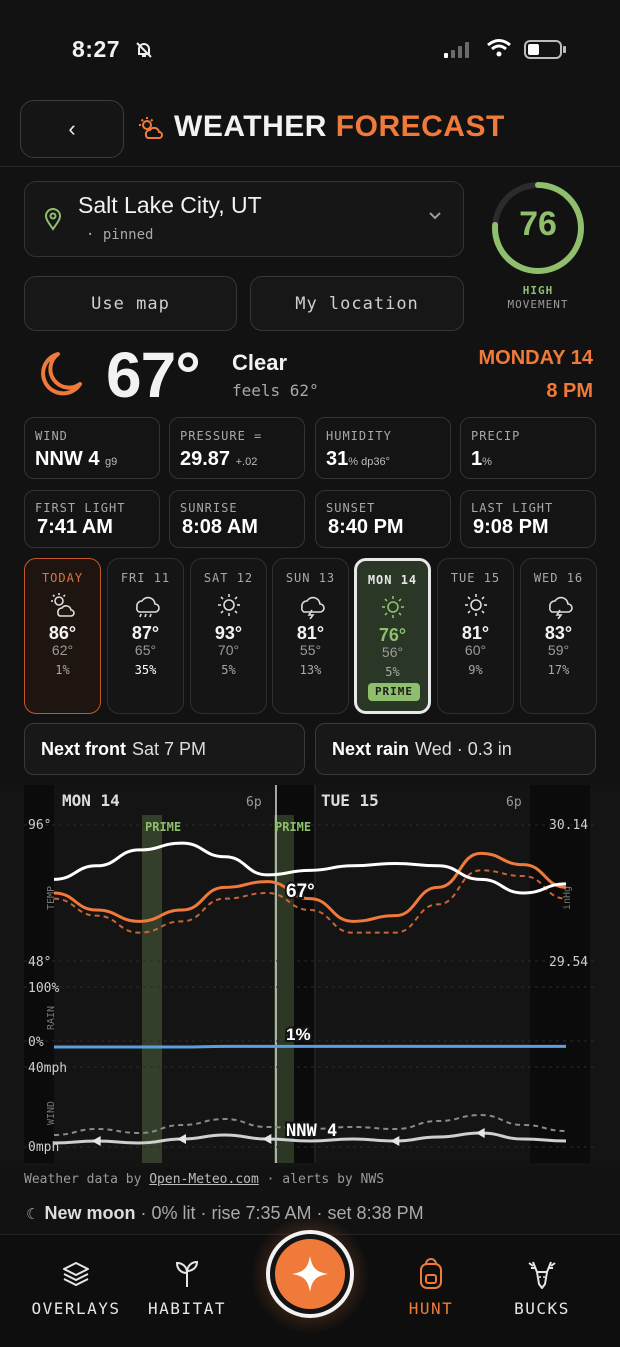 Image resolution: width=620 pixels, height=1347 pixels. What do you see at coordinates (558, 670) in the screenshot?
I see `day-precip: 17%` at bounding box center [558, 670].